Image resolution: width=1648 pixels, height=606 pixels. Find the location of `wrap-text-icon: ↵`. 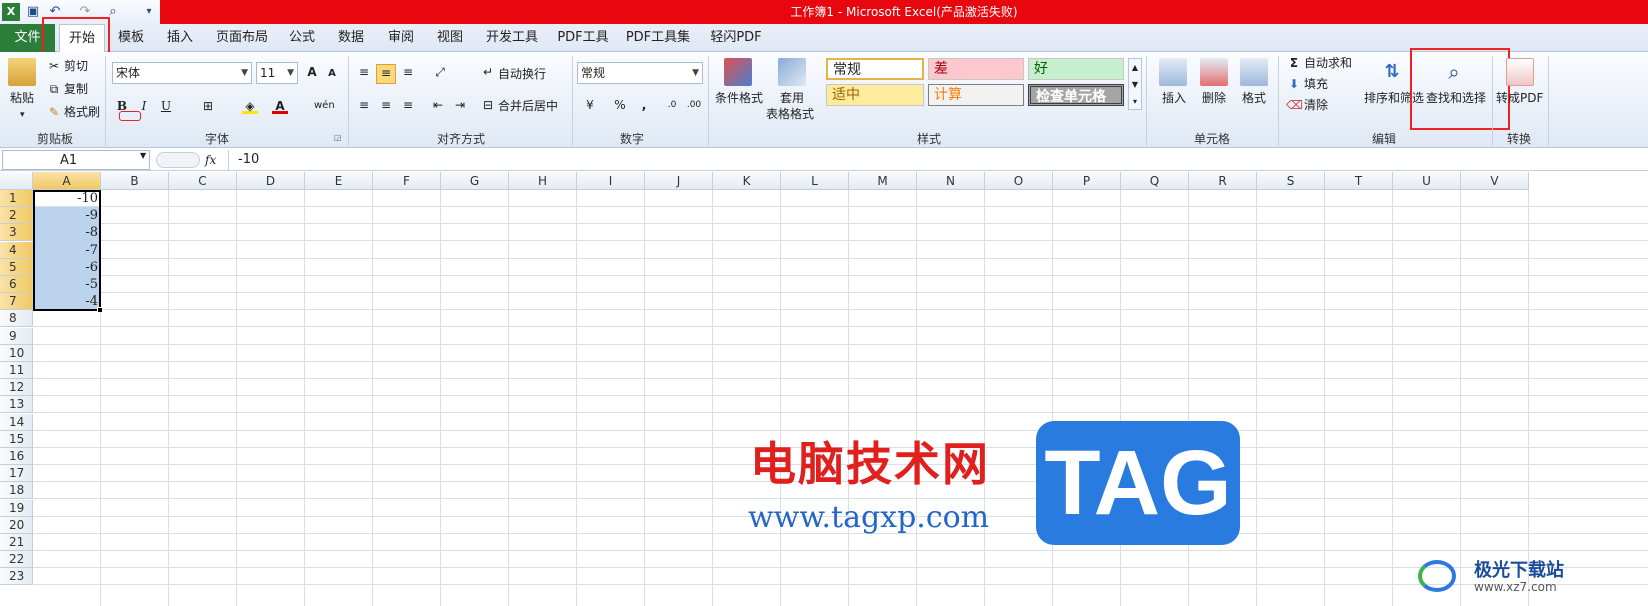

wrap-text-icon: ↵ is located at coordinates (488, 72).